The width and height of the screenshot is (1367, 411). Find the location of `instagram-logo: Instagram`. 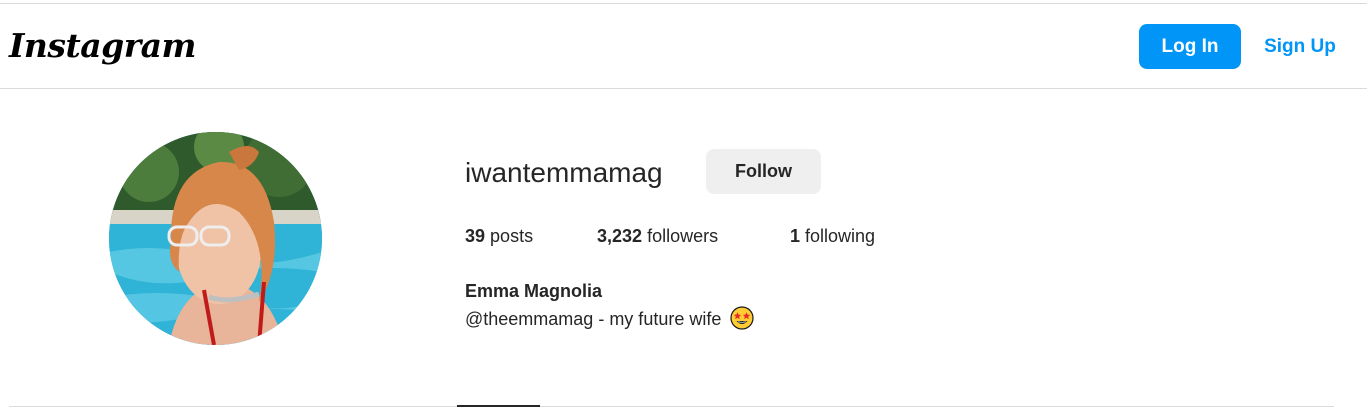

instagram-logo: Instagram is located at coordinates (102, 45).